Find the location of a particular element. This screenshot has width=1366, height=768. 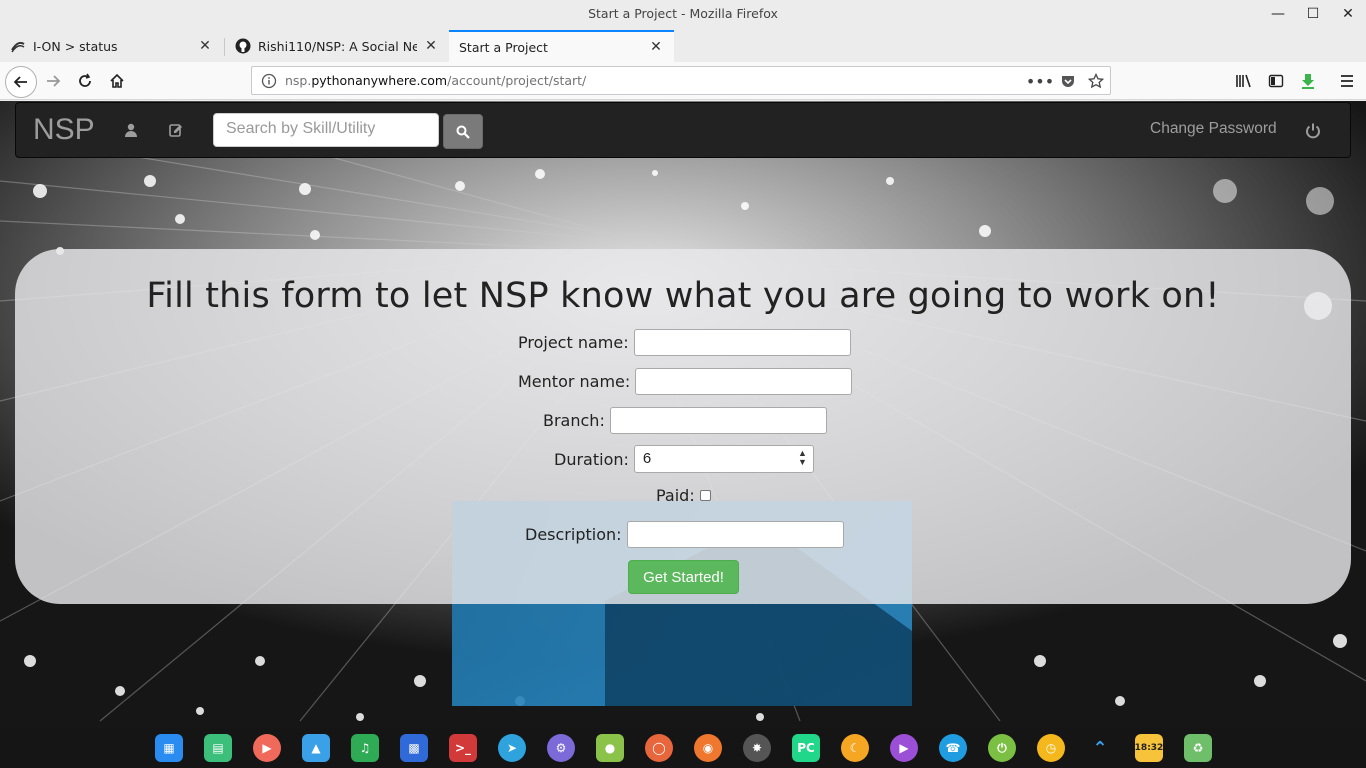

sidebar-icon is located at coordinates (1276, 81).